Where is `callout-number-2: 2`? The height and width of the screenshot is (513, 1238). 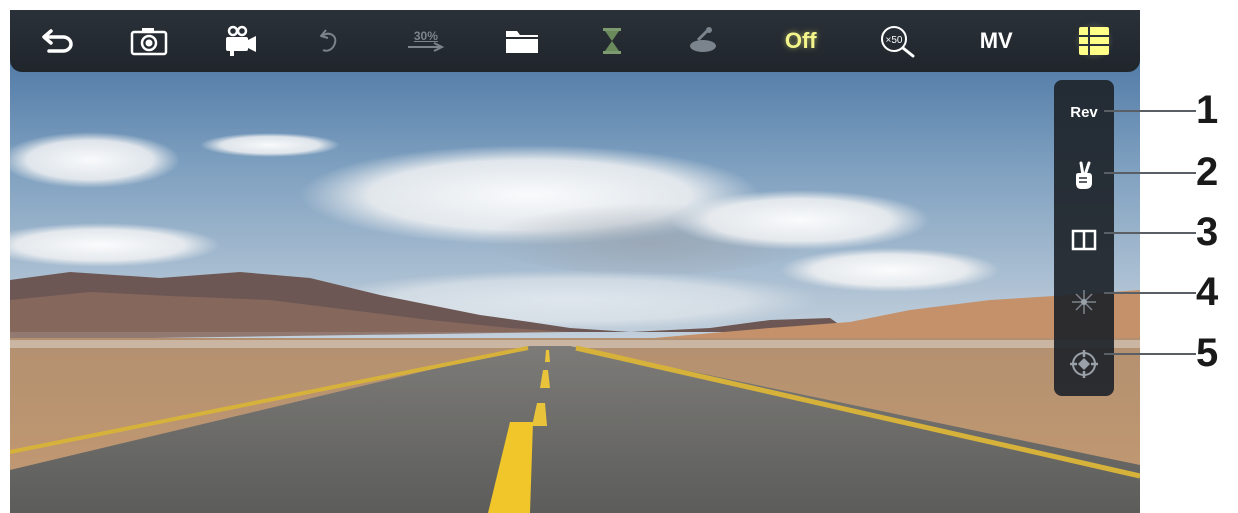 callout-number-2: 2 is located at coordinates (1207, 172).